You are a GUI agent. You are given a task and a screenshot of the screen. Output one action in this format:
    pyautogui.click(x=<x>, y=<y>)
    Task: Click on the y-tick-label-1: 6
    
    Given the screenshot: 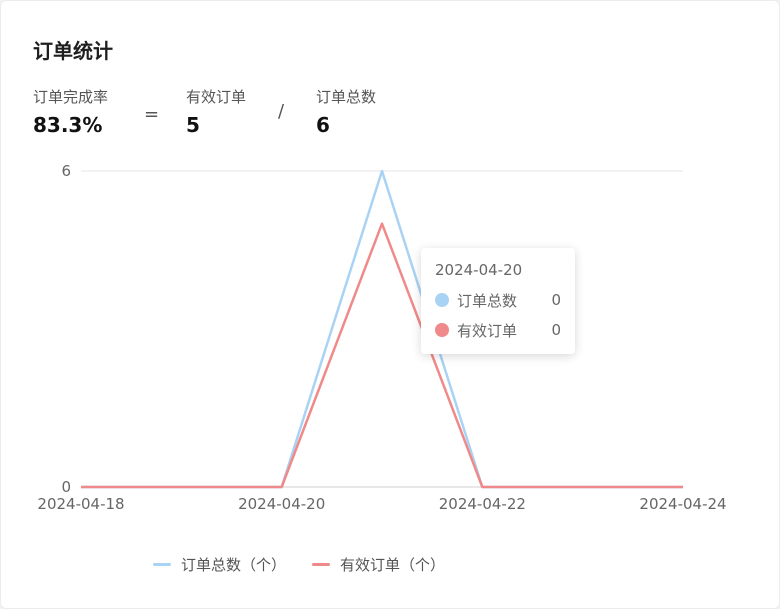 What is the action you would take?
    pyautogui.click(x=66, y=171)
    